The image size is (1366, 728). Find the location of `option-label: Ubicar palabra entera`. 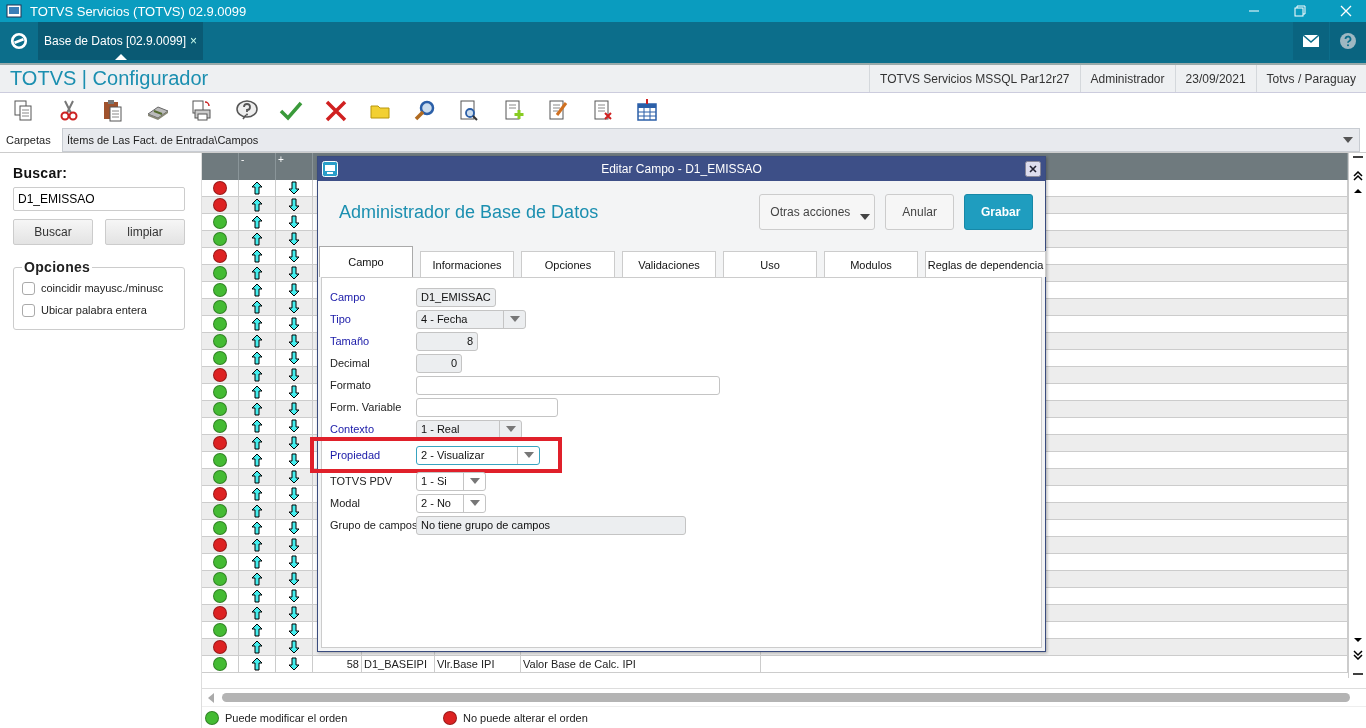

option-label: Ubicar palabra entera is located at coordinates (94, 310).